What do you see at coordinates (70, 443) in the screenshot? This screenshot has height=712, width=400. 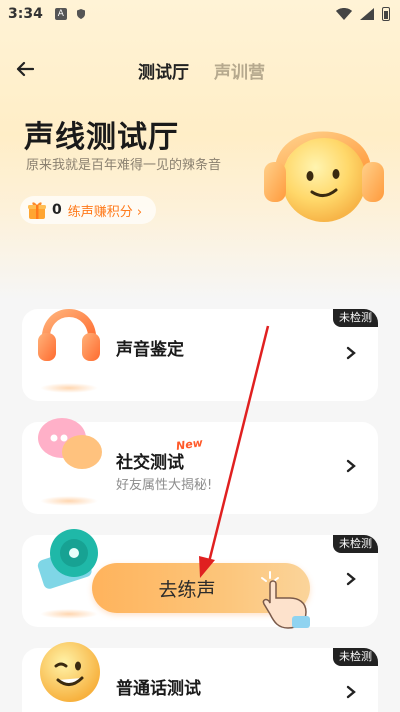 I see `chat-bubbles-icon` at bounding box center [70, 443].